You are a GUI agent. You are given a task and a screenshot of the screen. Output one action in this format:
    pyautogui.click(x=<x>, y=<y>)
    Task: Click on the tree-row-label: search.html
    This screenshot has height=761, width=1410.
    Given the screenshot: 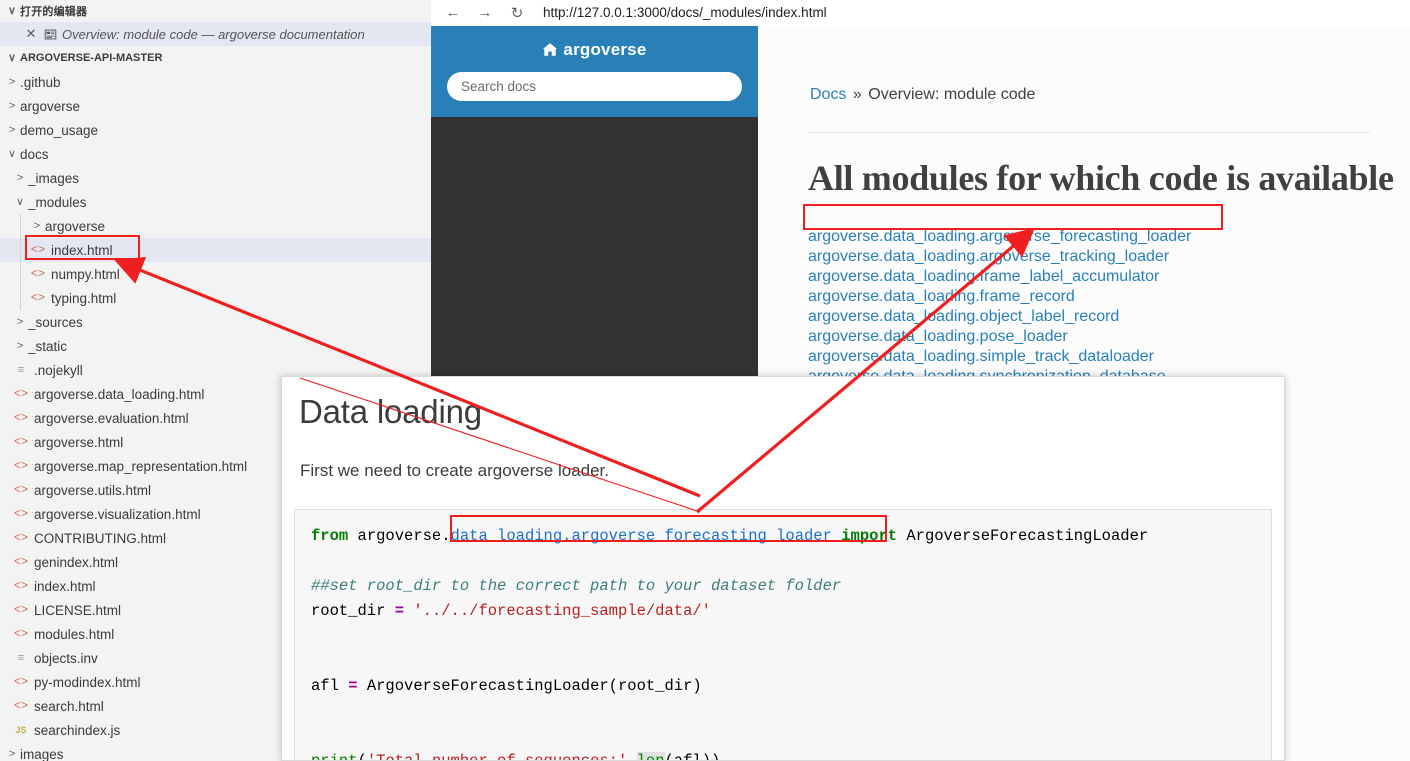 What is the action you would take?
    pyautogui.click(x=69, y=706)
    